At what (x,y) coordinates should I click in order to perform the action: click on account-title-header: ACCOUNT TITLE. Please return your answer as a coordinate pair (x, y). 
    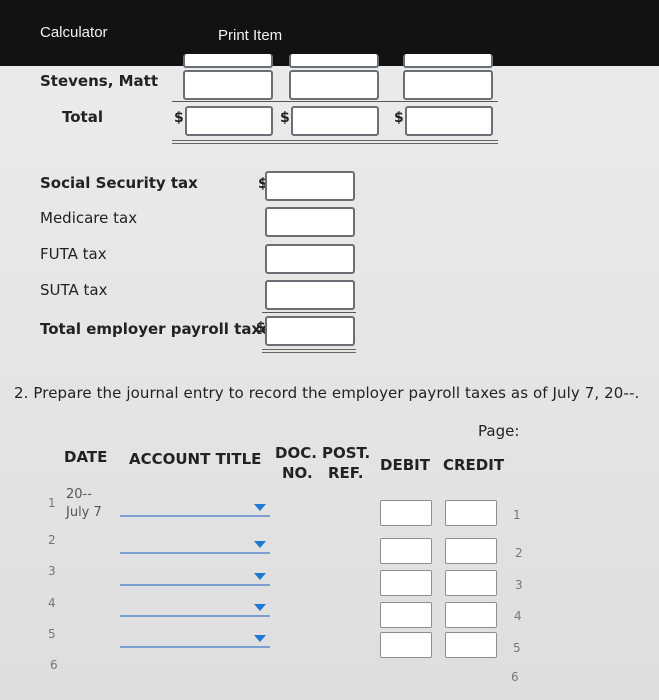
    Looking at the image, I should click on (195, 459).